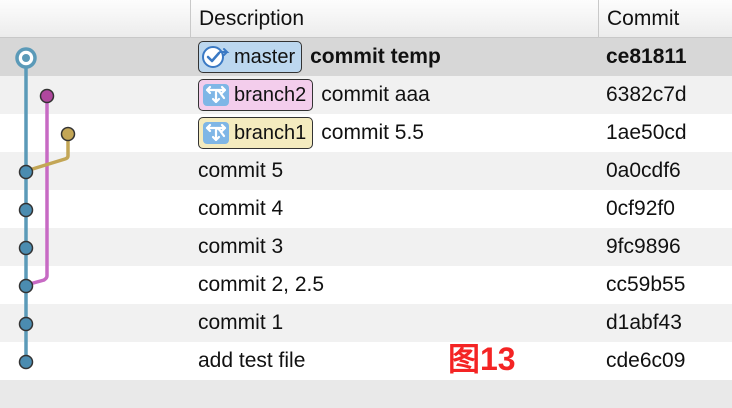 The width and height of the screenshot is (732, 408). I want to click on commit-description: commit 5, so click(240, 171).